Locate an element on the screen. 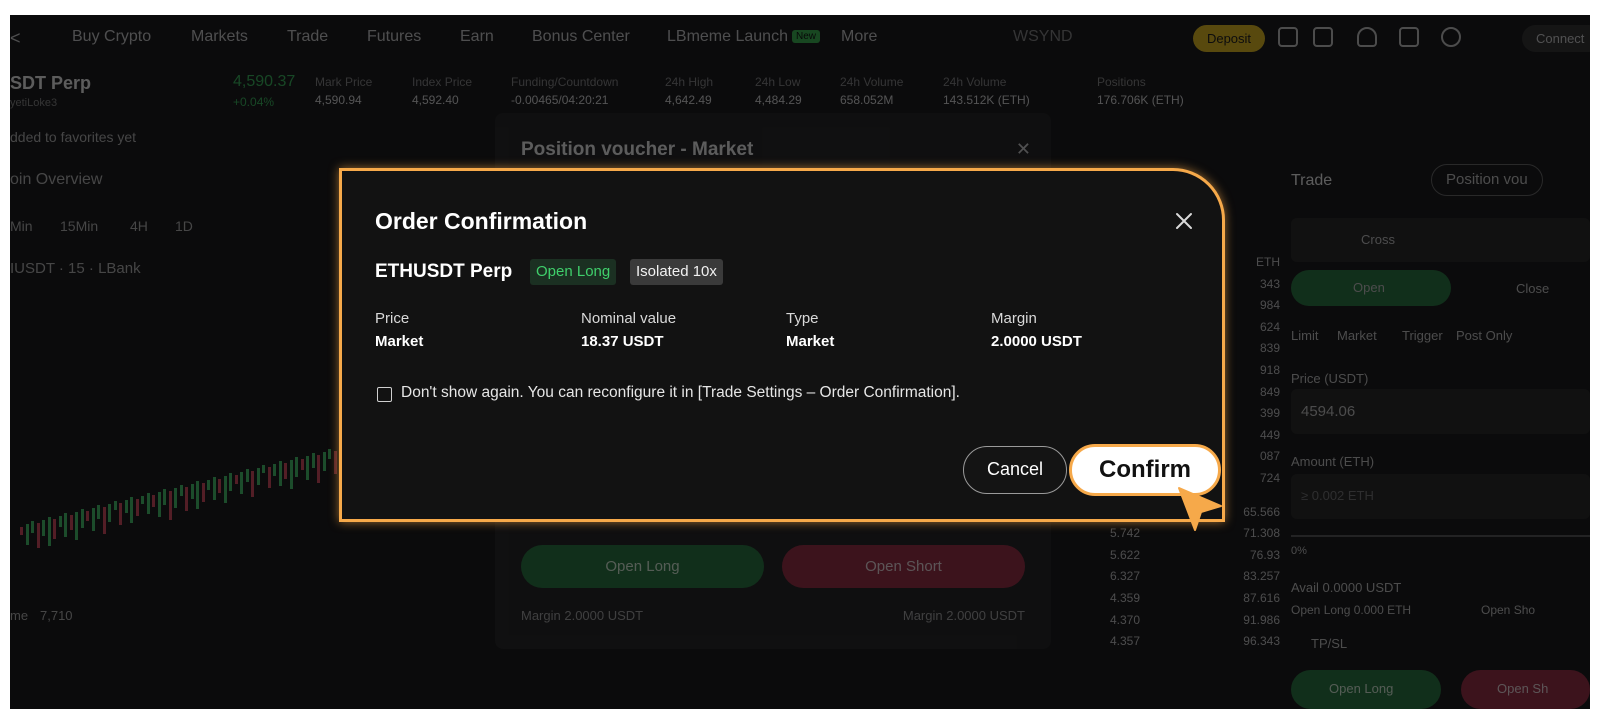 Image resolution: width=1600 pixels, height=717 pixels. close-tab: Close is located at coordinates (1532, 288).